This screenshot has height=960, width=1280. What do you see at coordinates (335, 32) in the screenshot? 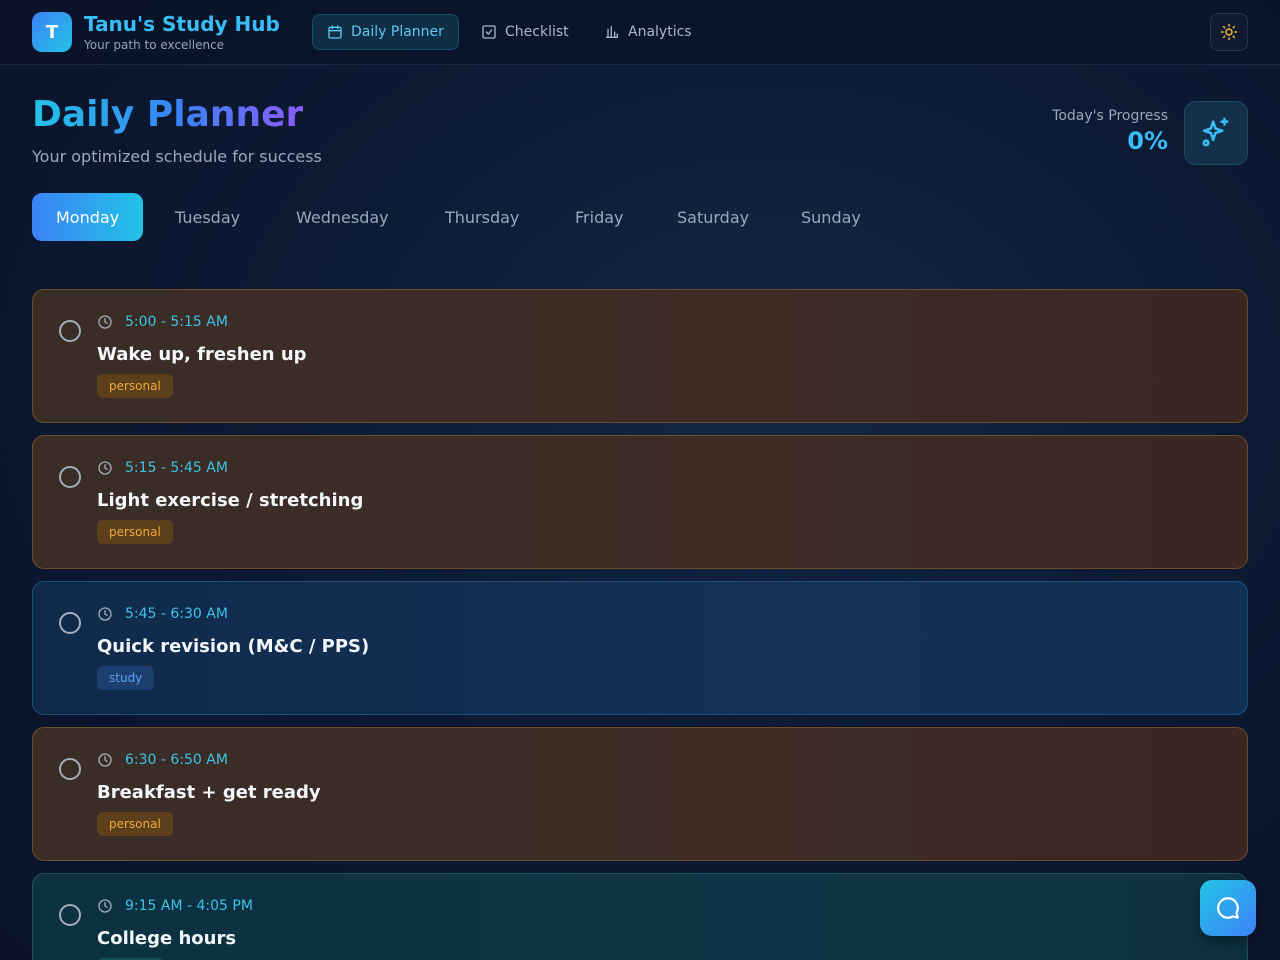
I see `calendar-icon` at bounding box center [335, 32].